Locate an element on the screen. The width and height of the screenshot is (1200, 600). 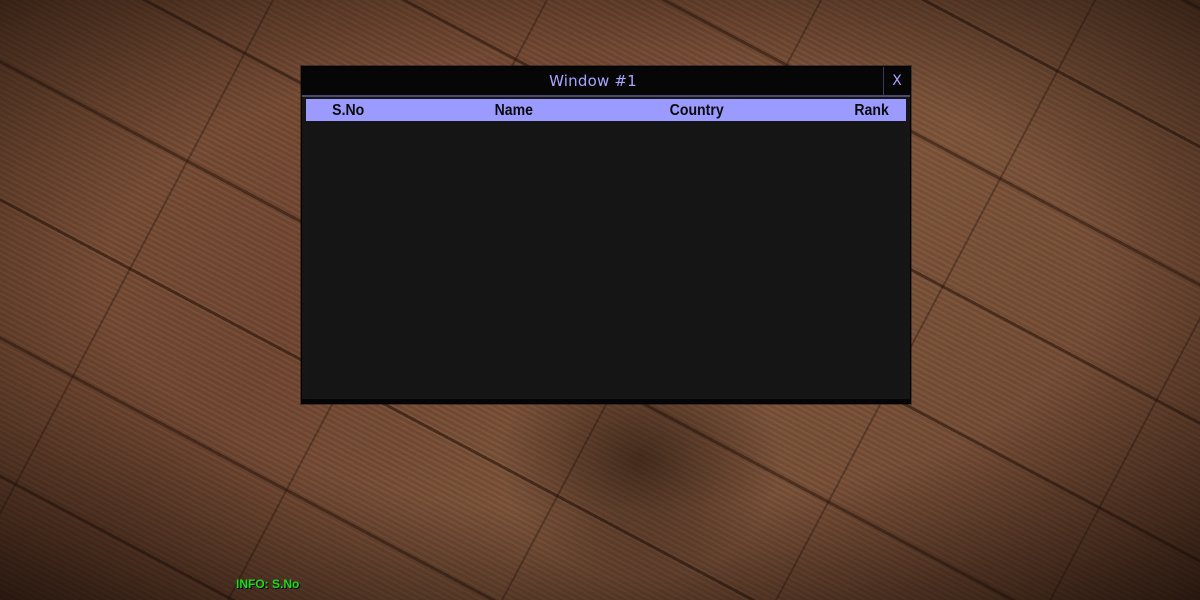
close-button: X is located at coordinates (896, 81).